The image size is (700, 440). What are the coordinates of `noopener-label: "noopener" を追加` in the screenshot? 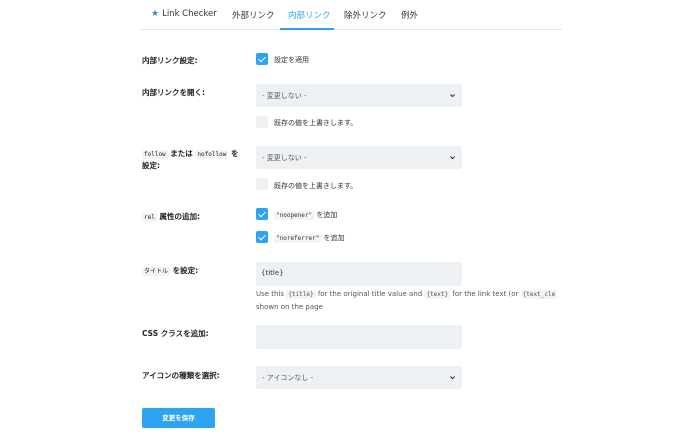 It's located at (305, 215).